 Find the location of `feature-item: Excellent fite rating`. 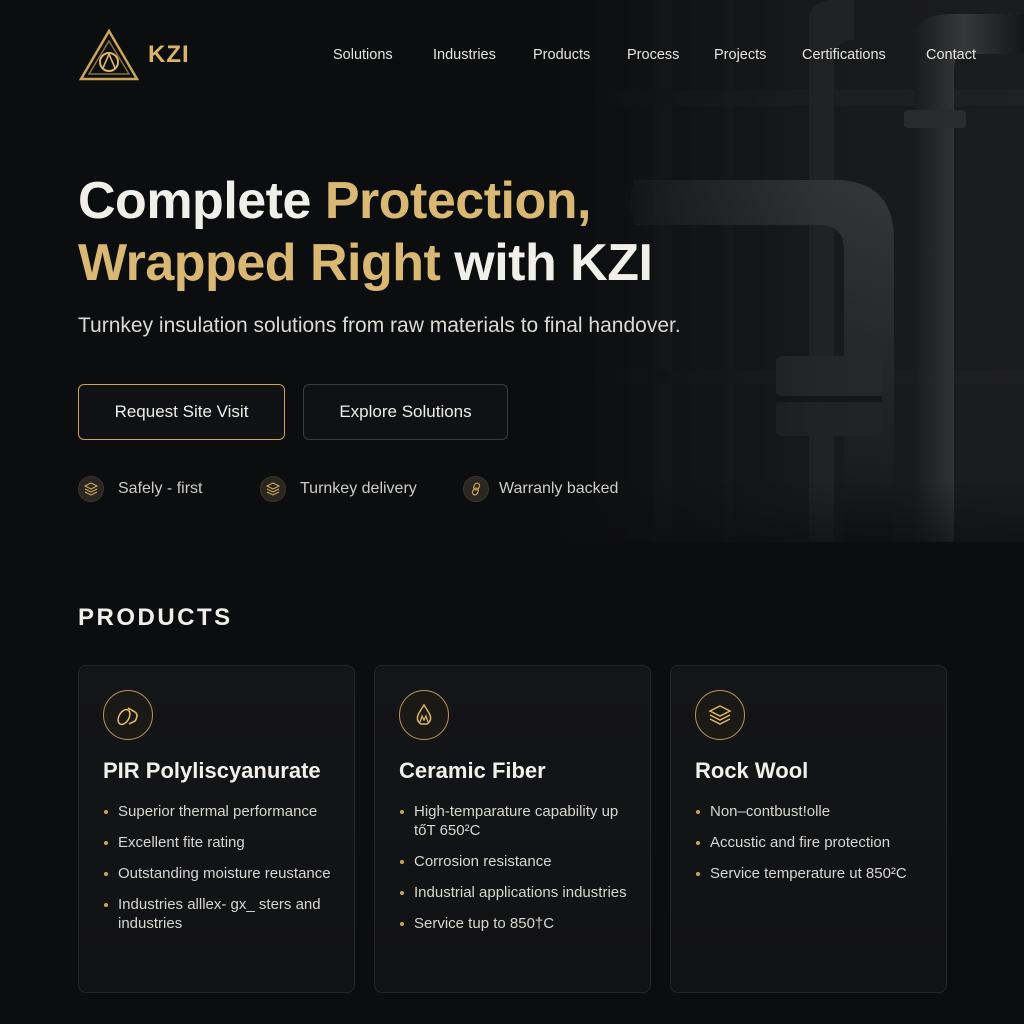

feature-item: Excellent fite rating is located at coordinates (223, 842).